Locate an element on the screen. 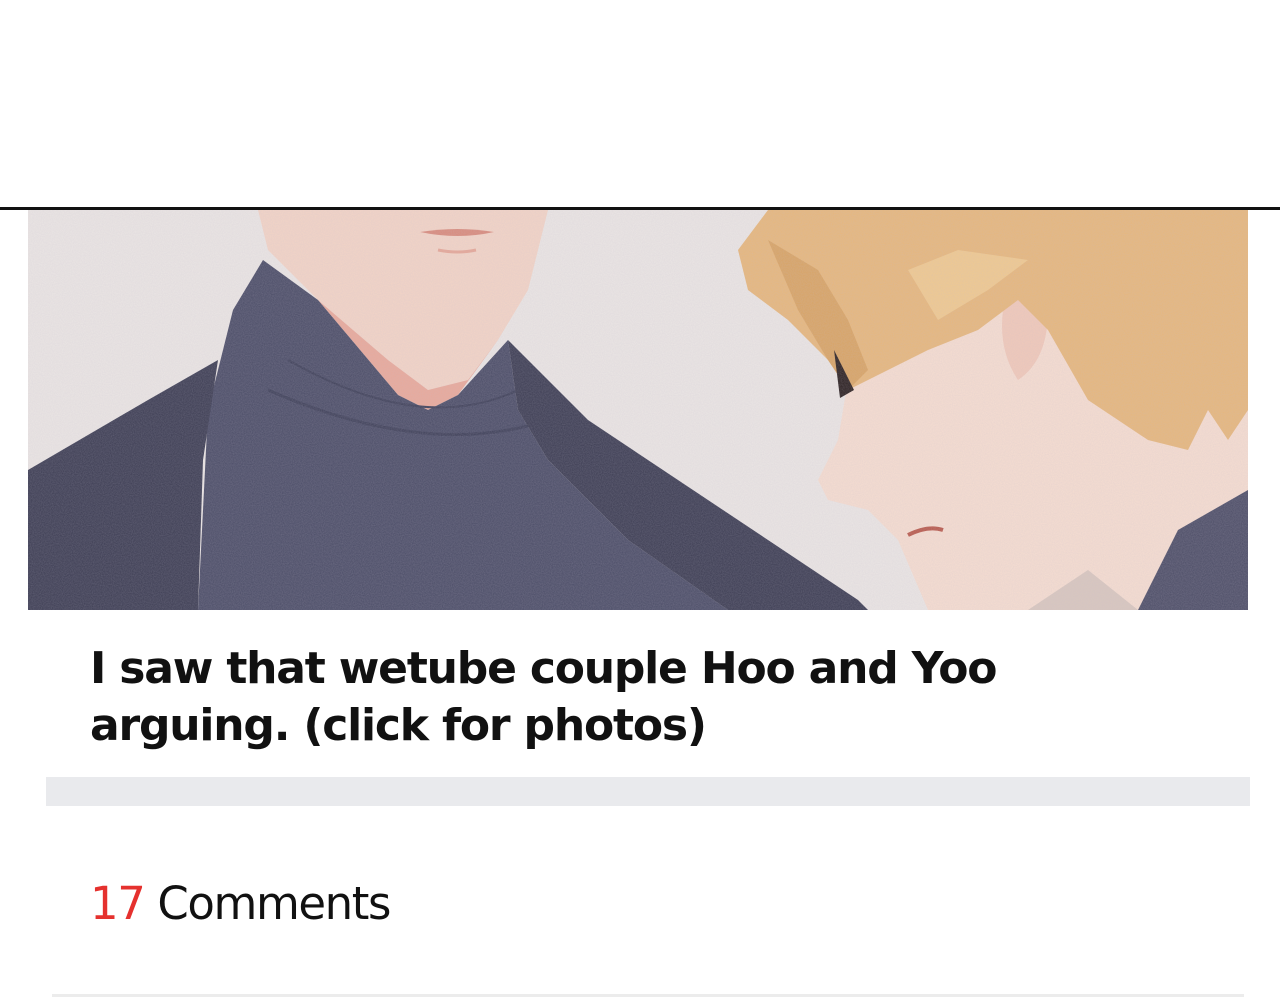  comments-divider is located at coordinates (648, 995).